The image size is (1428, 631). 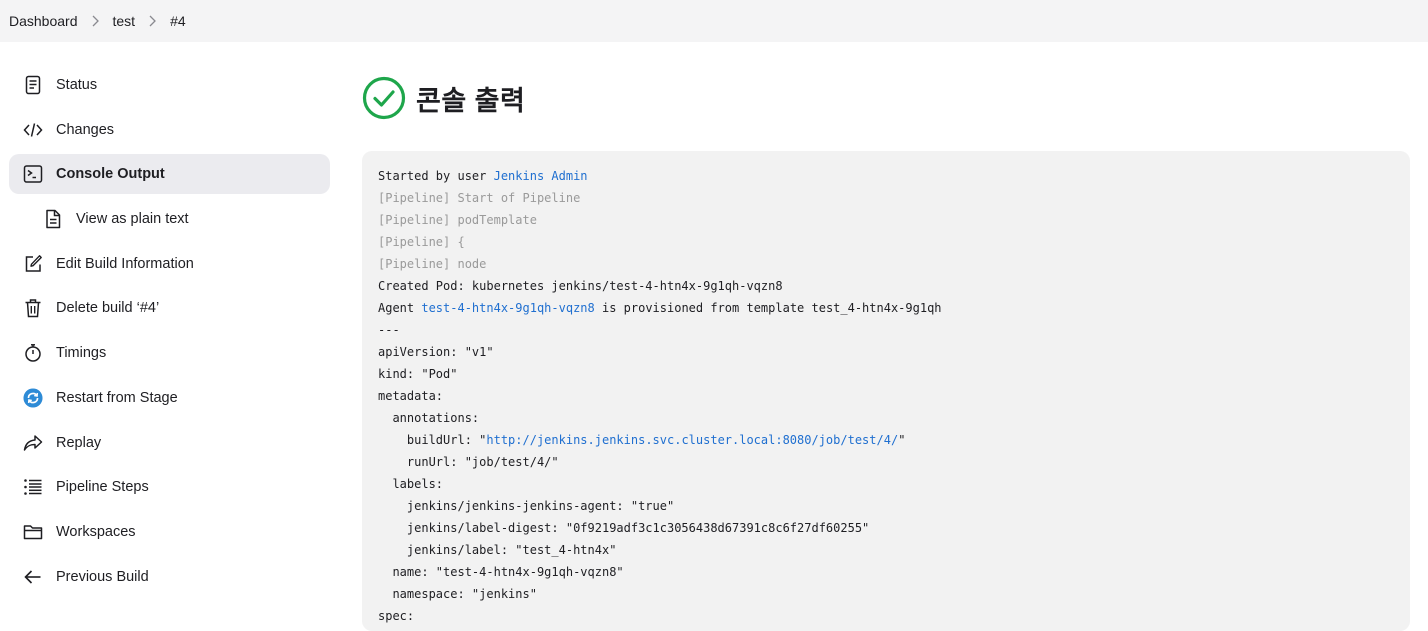 What do you see at coordinates (33, 487) in the screenshot?
I see `list-icon` at bounding box center [33, 487].